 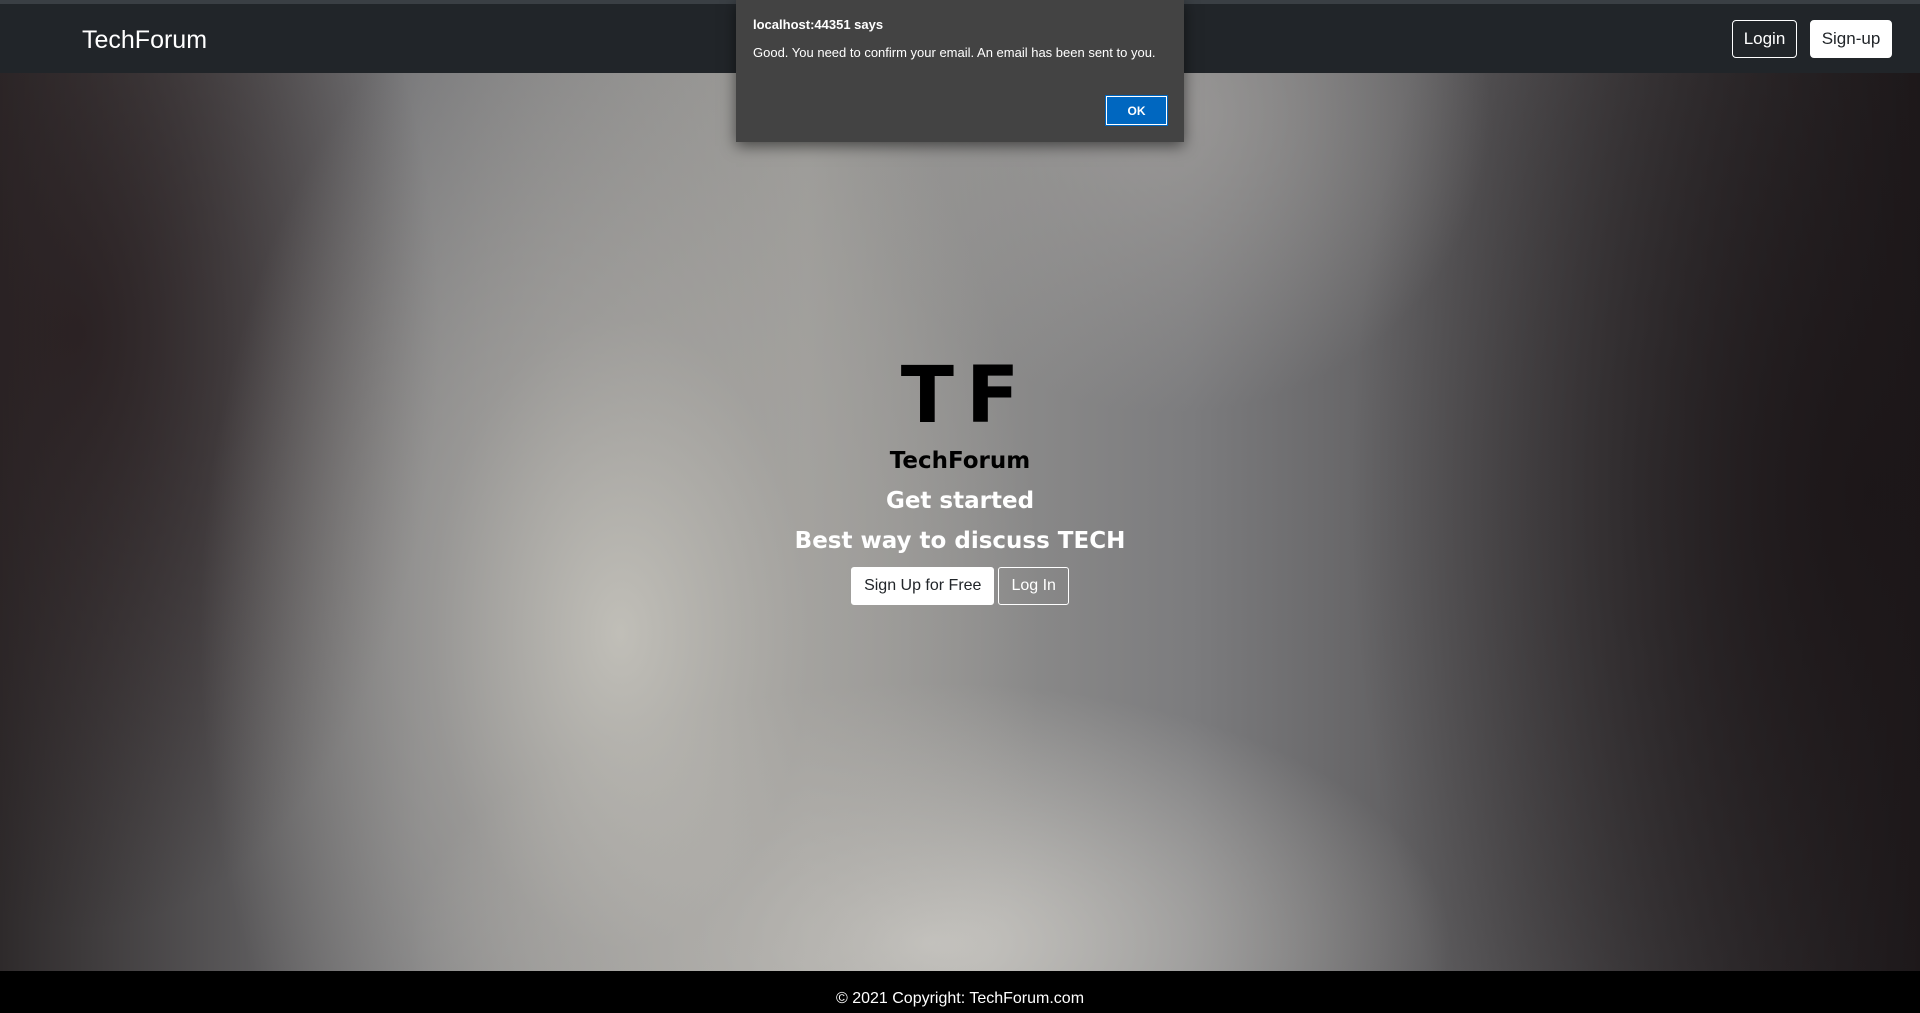 I want to click on hero-tagline-get-started: Get started, so click(x=960, y=501).